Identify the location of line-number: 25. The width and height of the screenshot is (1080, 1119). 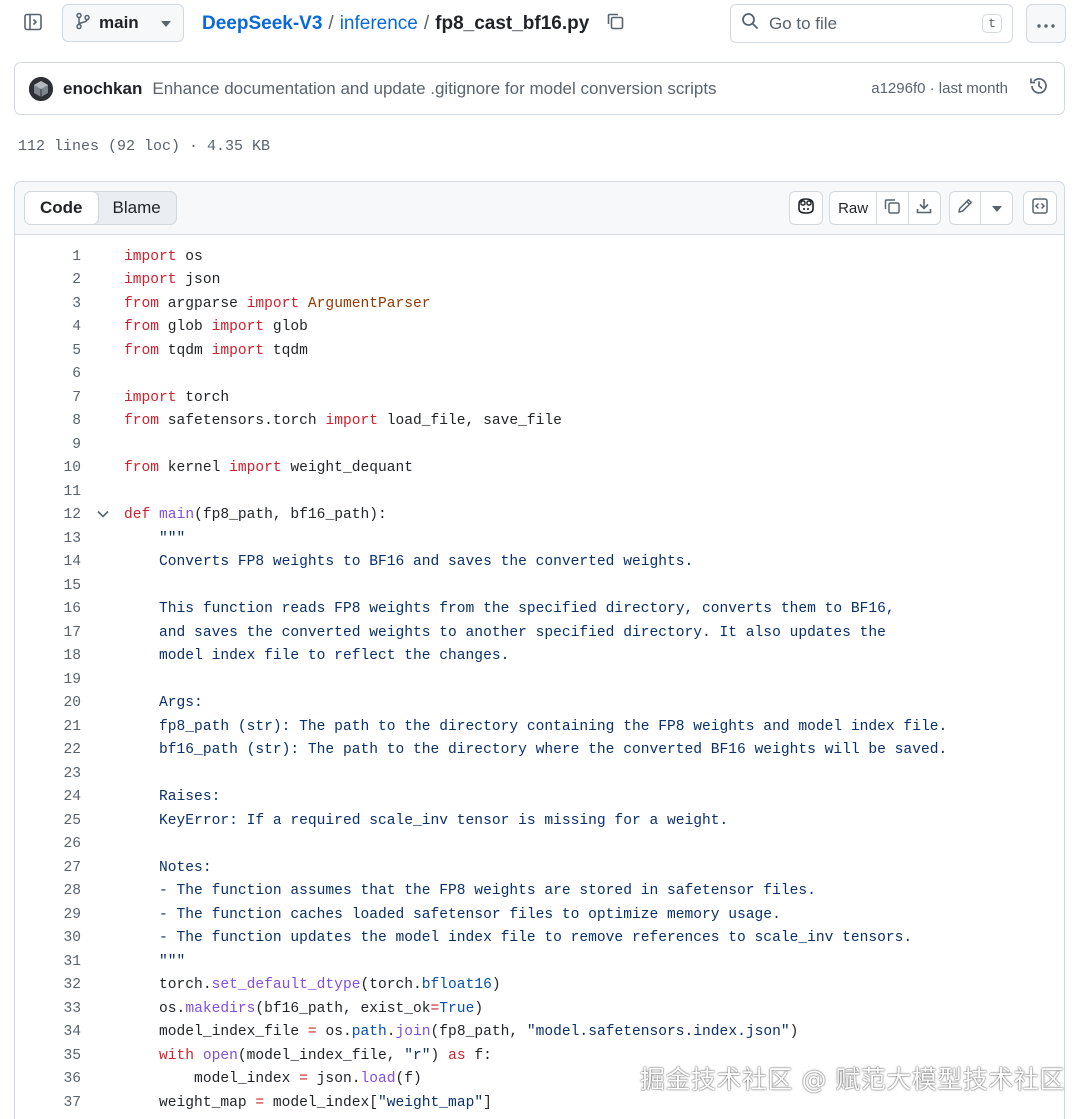
(48, 821).